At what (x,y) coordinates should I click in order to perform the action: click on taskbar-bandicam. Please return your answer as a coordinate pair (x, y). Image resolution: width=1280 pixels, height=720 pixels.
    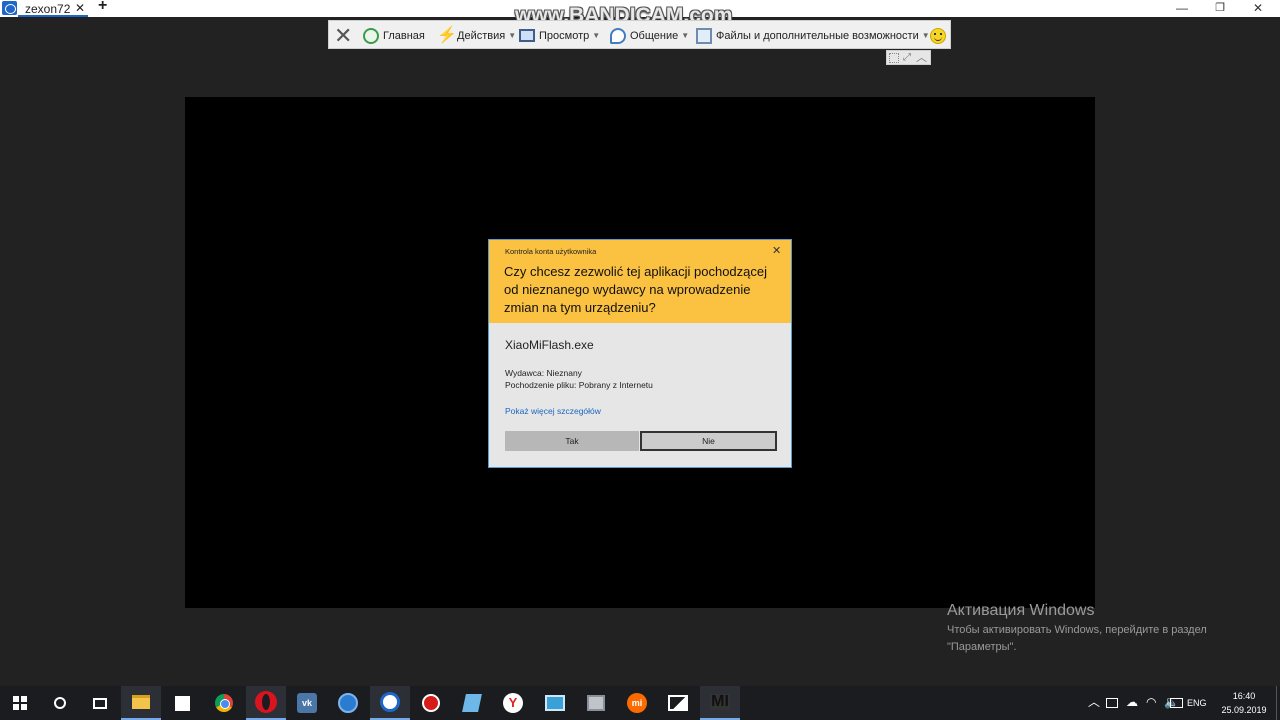
    Looking at the image, I should click on (431, 703).